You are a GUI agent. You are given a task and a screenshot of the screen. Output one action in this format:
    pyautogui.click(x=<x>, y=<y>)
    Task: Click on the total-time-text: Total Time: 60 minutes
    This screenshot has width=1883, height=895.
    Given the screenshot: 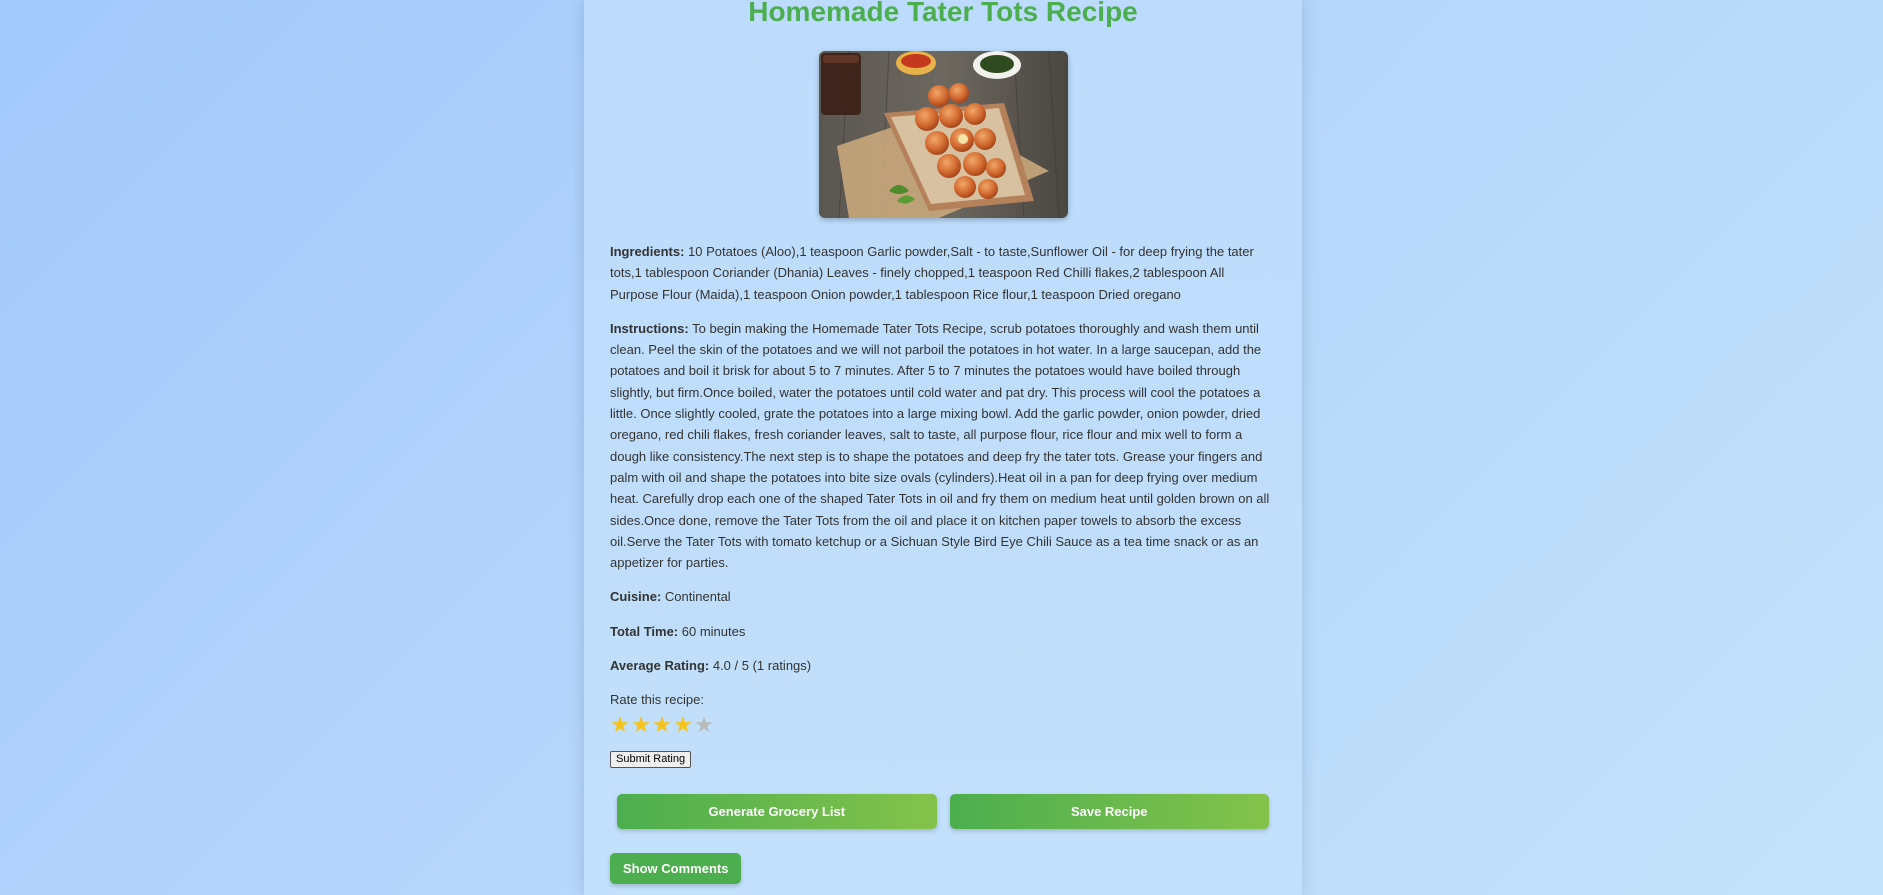 What is the action you would take?
    pyautogui.click(x=943, y=631)
    